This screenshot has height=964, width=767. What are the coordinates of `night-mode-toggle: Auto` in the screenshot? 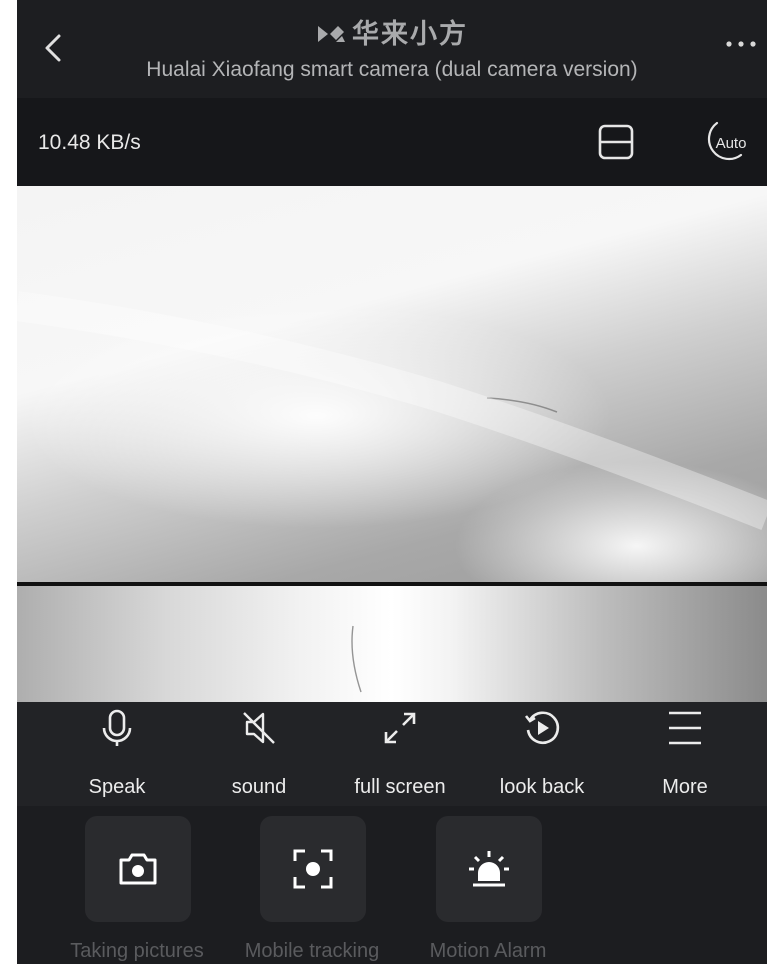 It's located at (723, 142).